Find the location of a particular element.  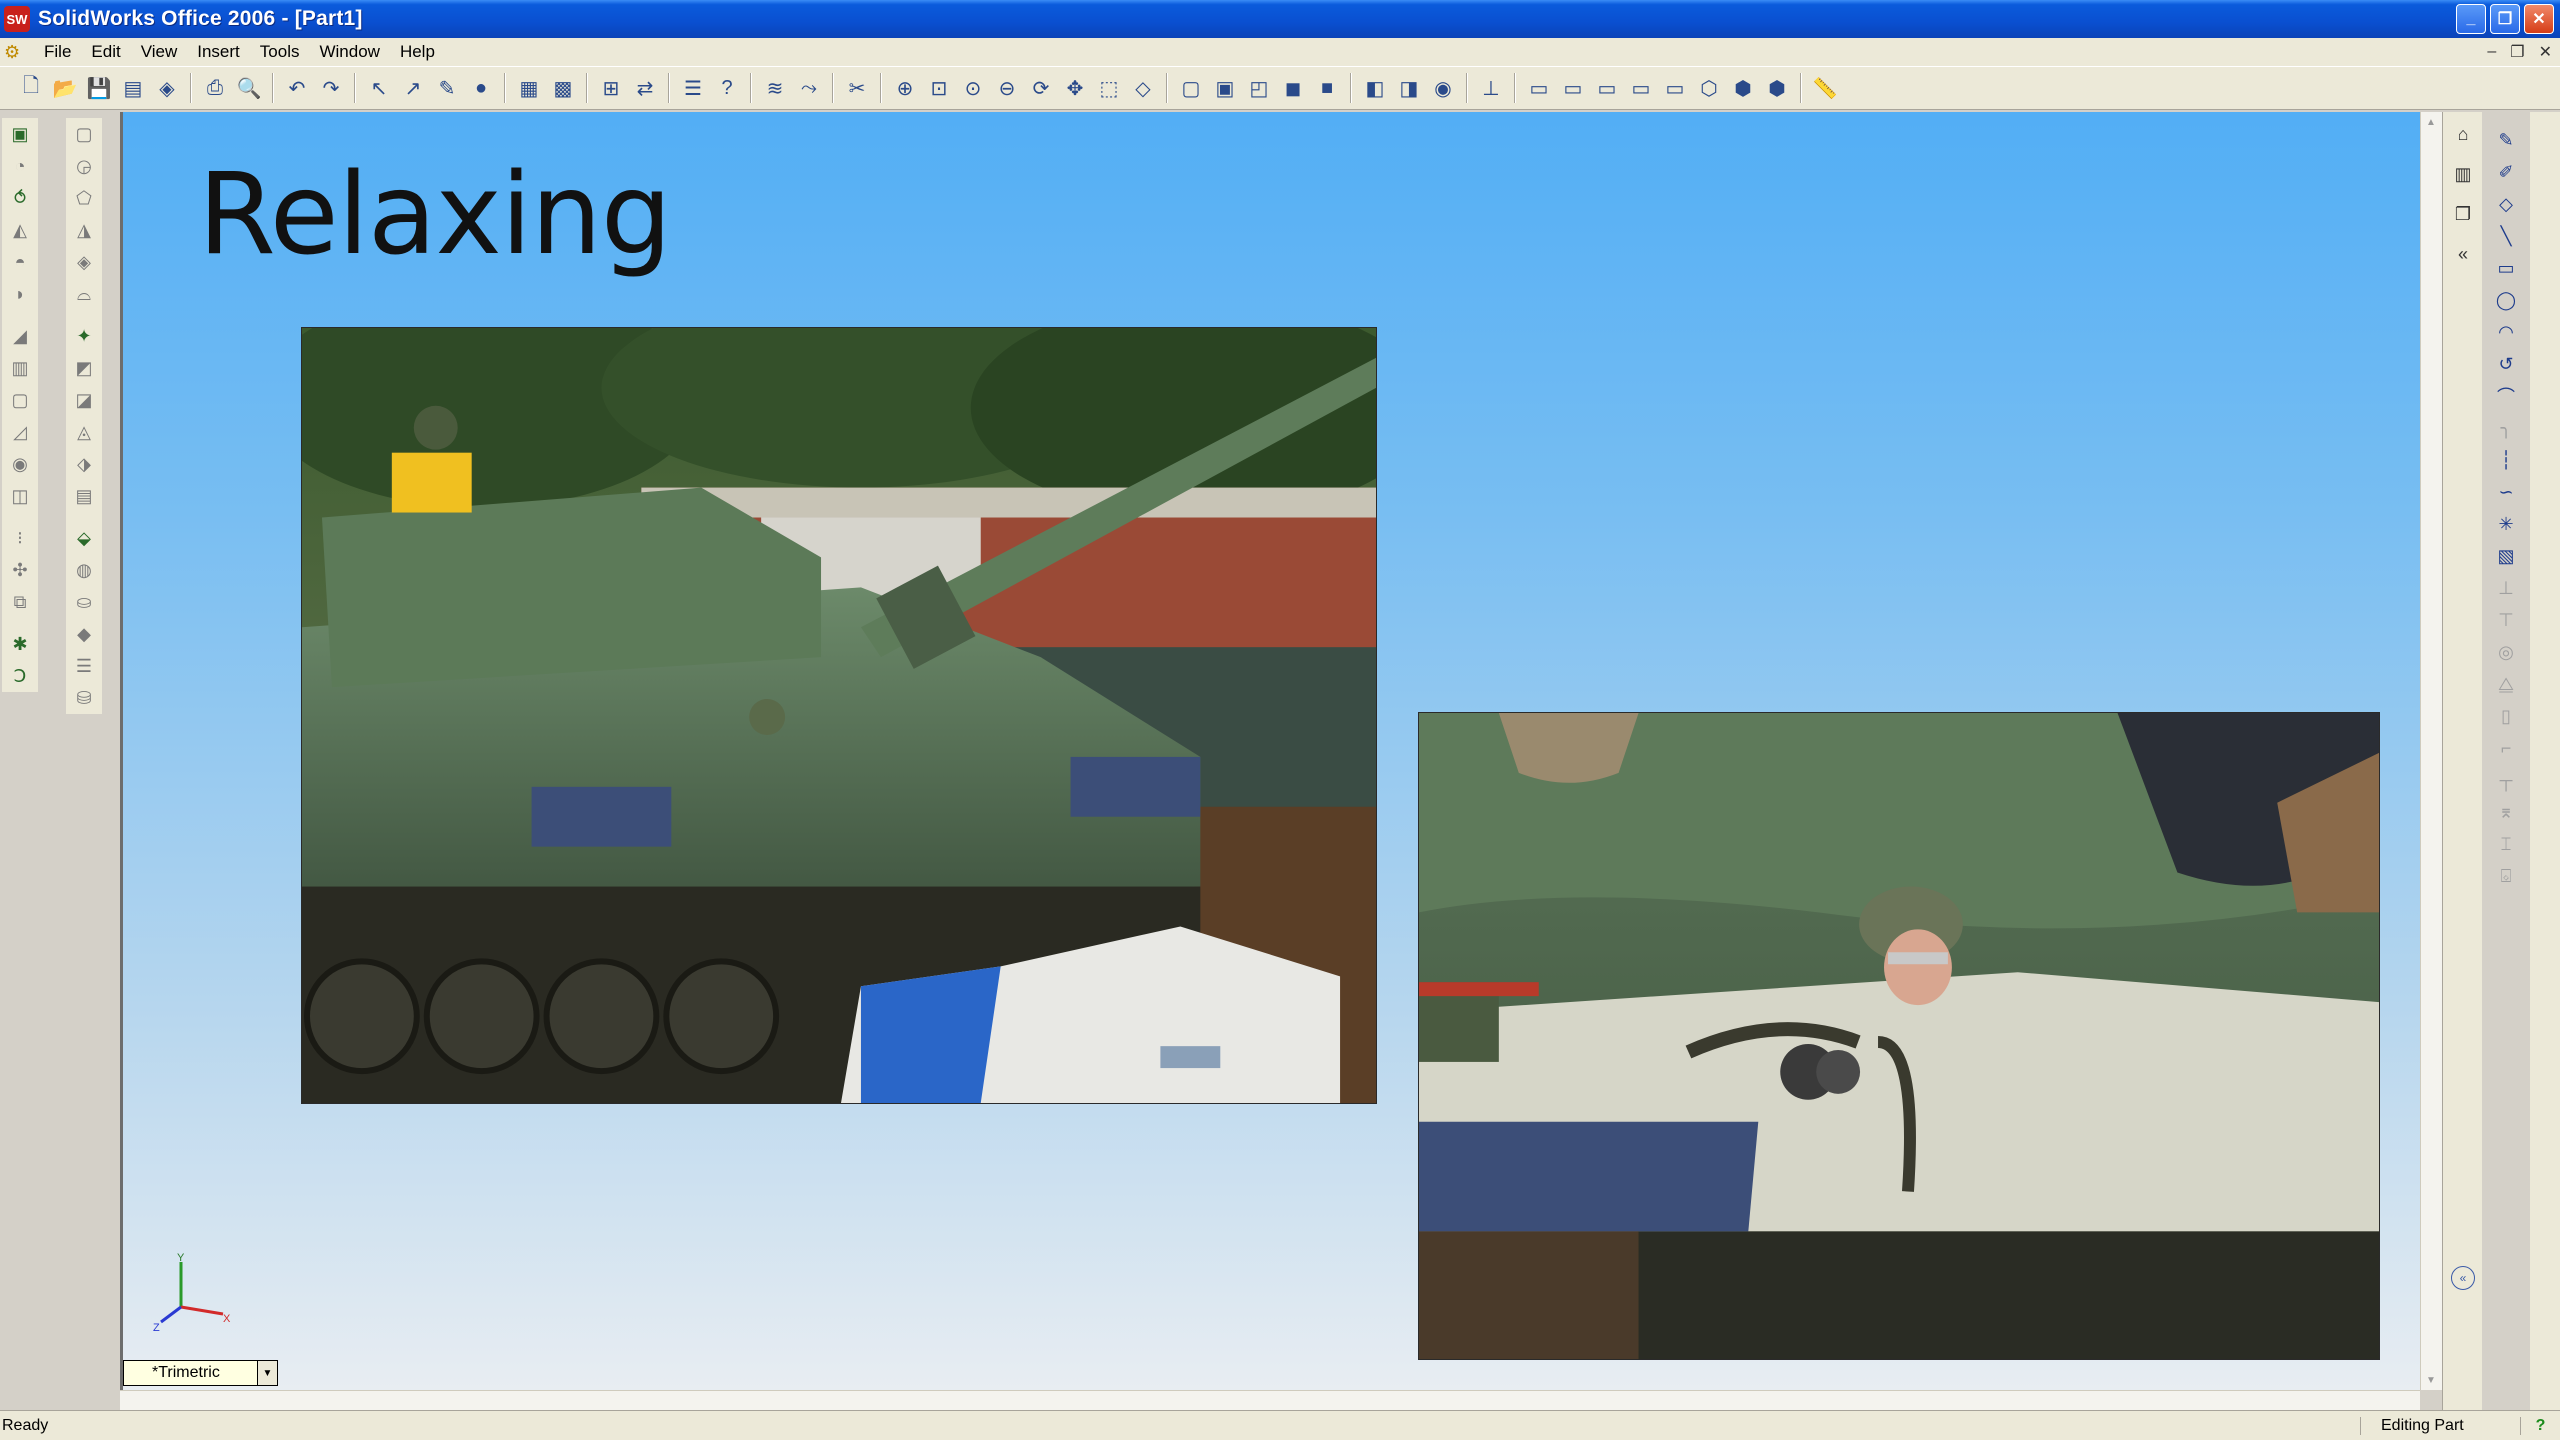

properties-icon: ☰ is located at coordinates (693, 88).